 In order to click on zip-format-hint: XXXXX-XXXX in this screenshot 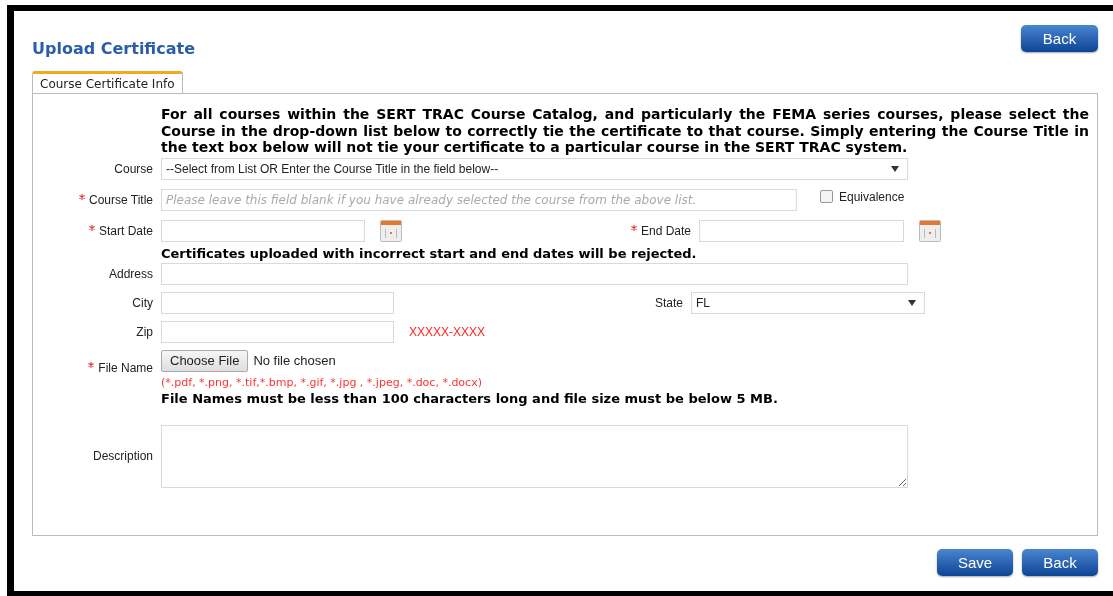, I will do `click(447, 332)`.